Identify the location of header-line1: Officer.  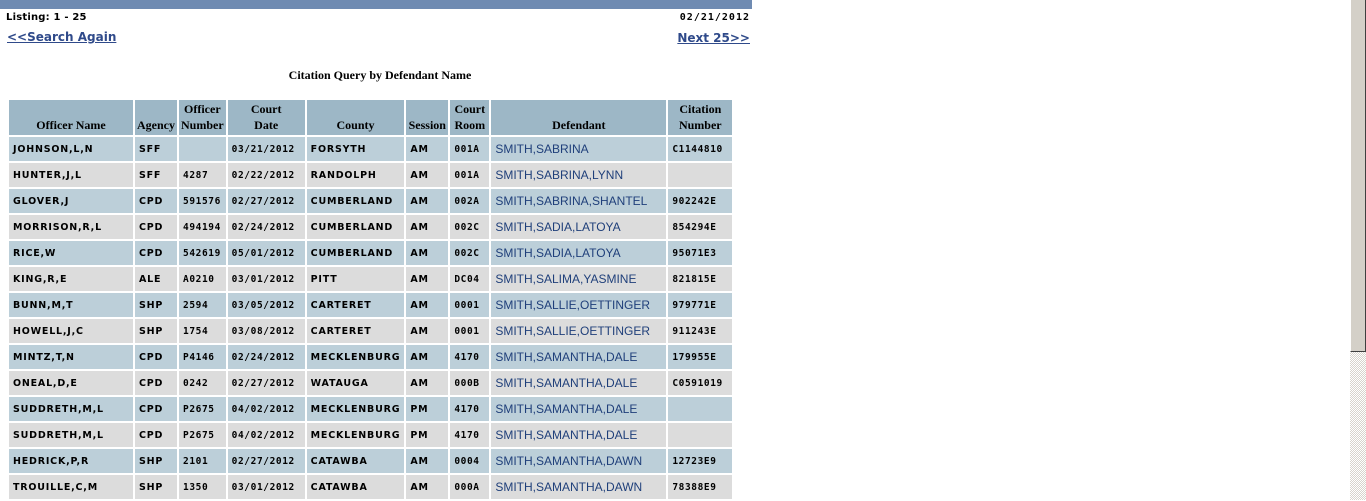
(202, 109).